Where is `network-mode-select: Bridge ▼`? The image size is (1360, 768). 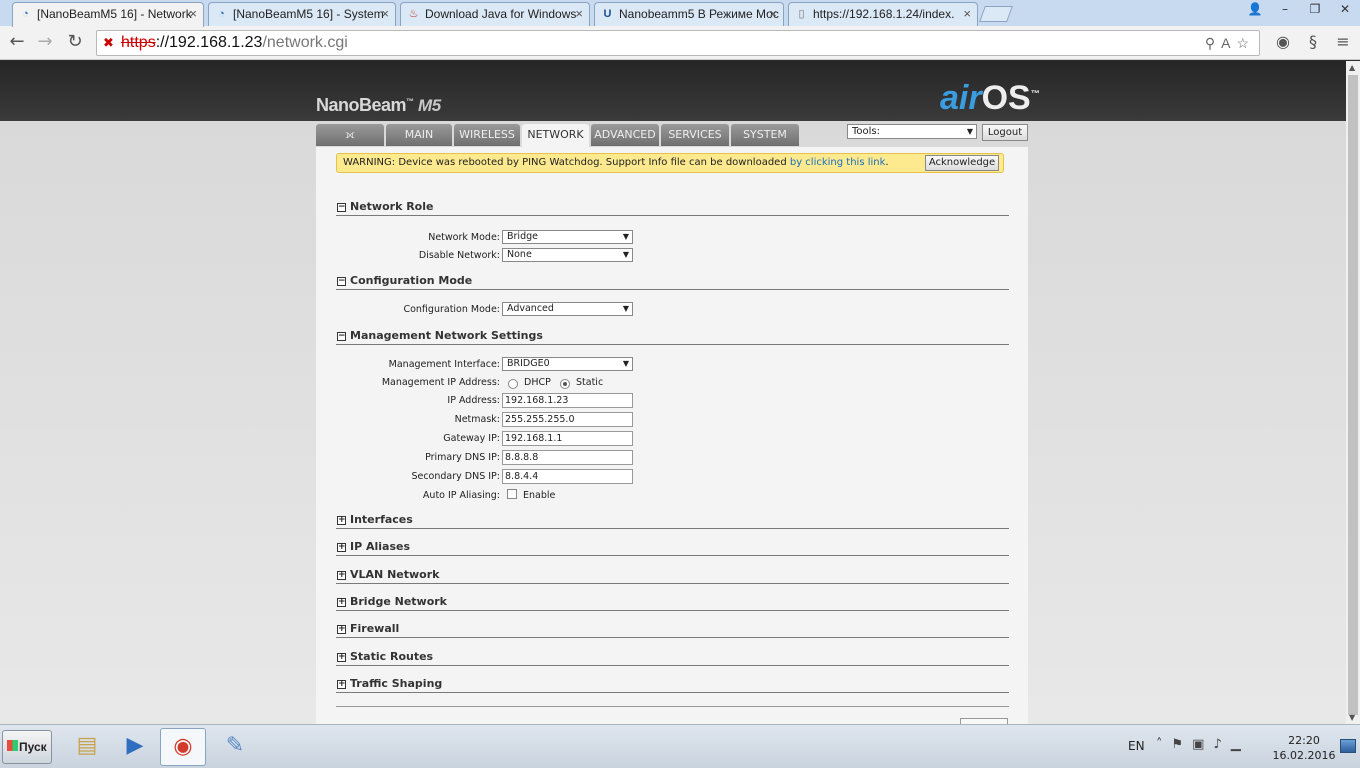
network-mode-select: Bridge ▼ is located at coordinates (567, 237).